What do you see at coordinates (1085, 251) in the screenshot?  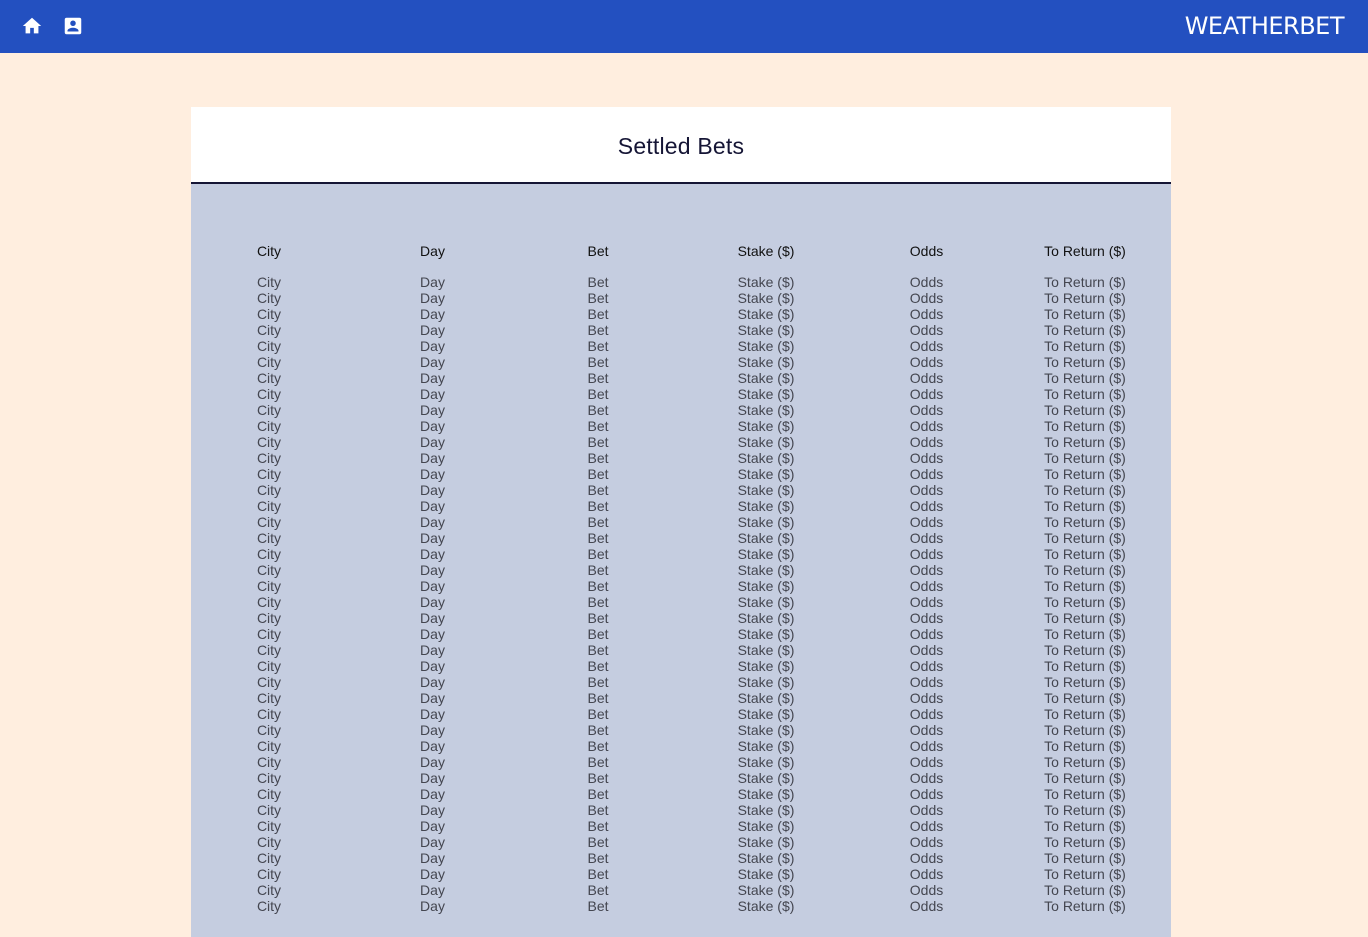 I see `column-header-to-return: To Return ($)` at bounding box center [1085, 251].